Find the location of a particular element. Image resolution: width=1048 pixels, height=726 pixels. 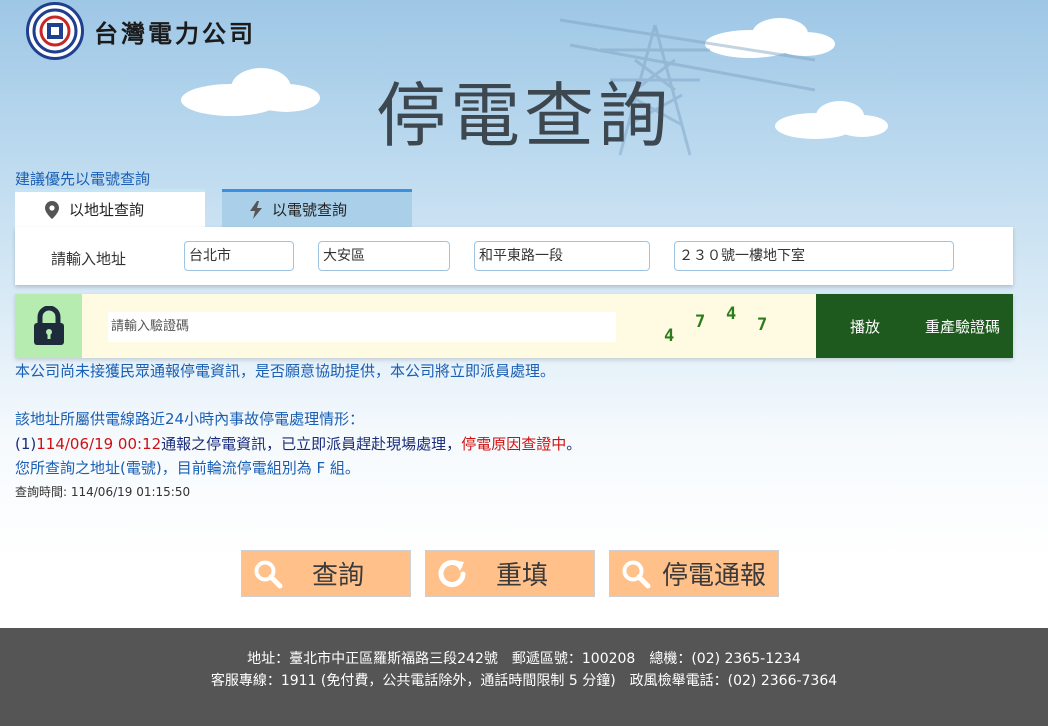

query-button: 查詢 is located at coordinates (326, 573).